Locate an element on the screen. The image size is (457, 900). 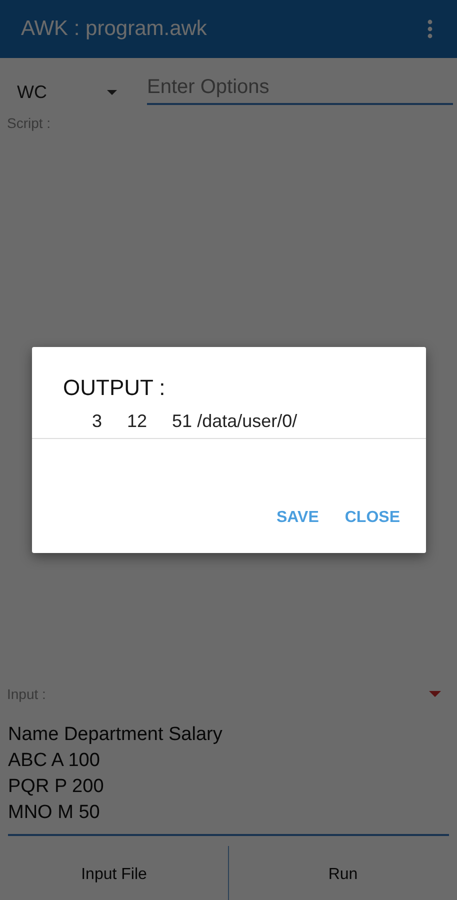
more-options-icon is located at coordinates (430, 29).